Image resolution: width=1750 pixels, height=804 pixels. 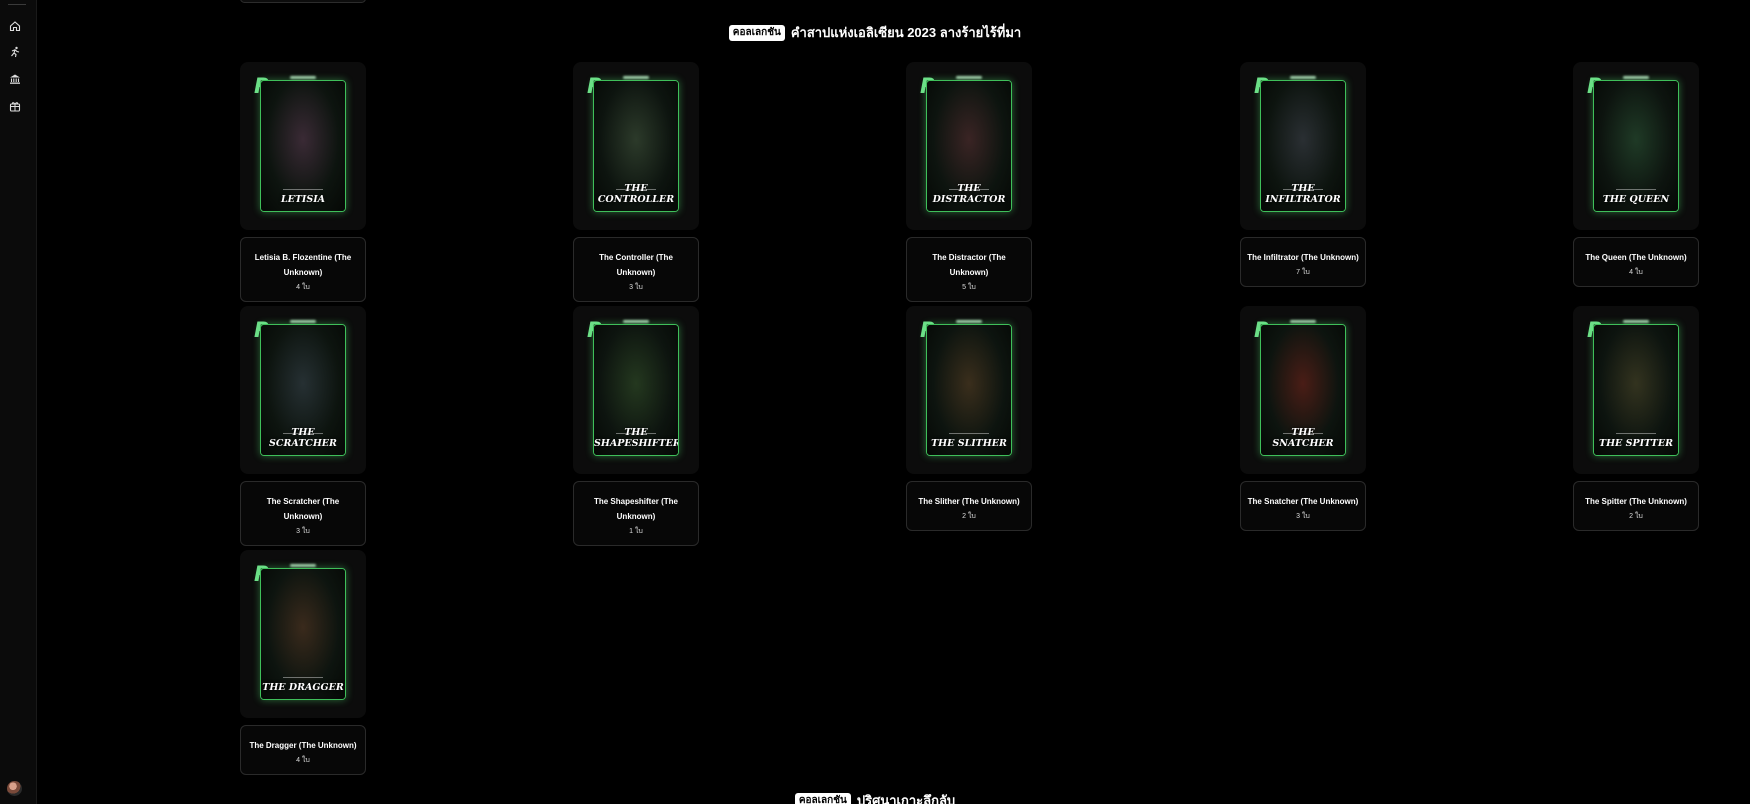 I want to click on card-artwork: R THE DRAGGER, so click(x=303, y=634).